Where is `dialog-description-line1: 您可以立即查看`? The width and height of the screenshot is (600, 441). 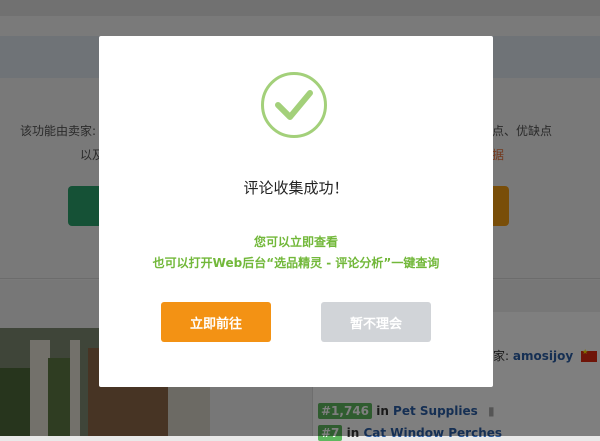
dialog-description-line1: 您可以立即查看 is located at coordinates (295, 242).